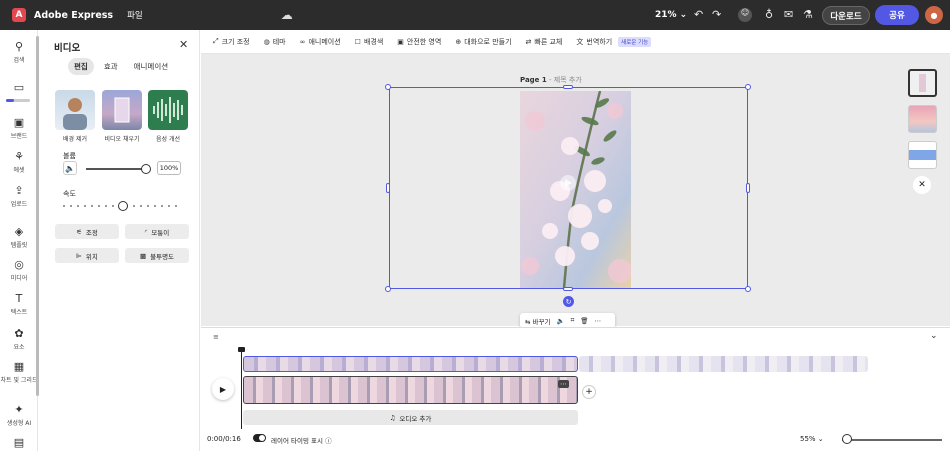 Image resolution: width=950 pixels, height=451 pixels. What do you see at coordinates (589, 392) in the screenshot?
I see `add-track-button: +` at bounding box center [589, 392].